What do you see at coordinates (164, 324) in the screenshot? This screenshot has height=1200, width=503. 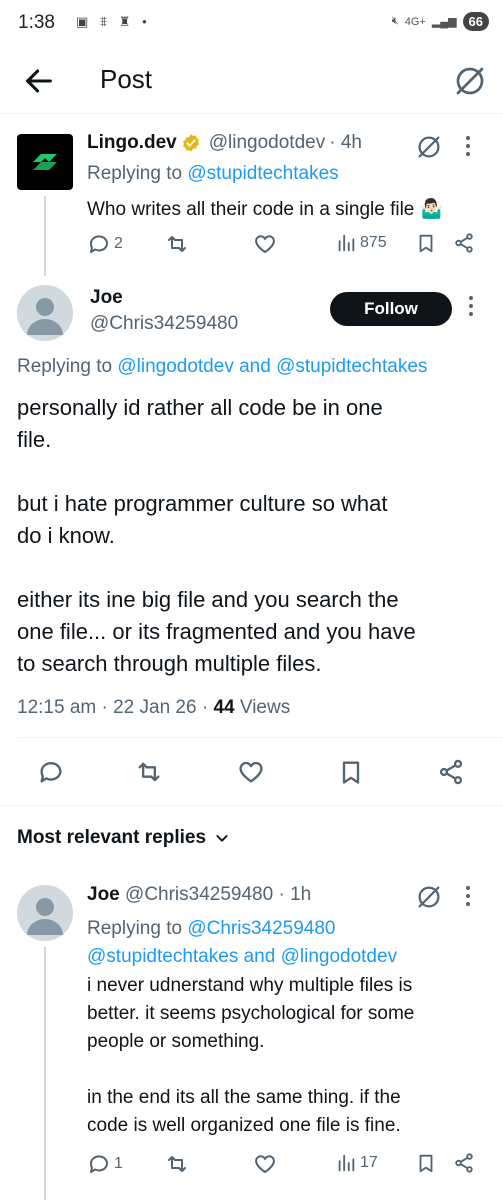 I see `tweet2-author-handle: @Chris34259480` at bounding box center [164, 324].